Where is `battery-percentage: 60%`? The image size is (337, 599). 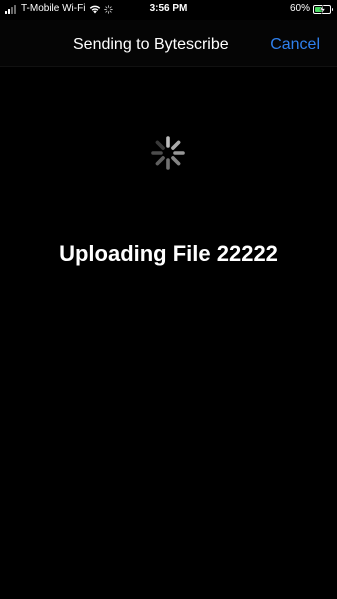
battery-percentage: 60% is located at coordinates (299, 8).